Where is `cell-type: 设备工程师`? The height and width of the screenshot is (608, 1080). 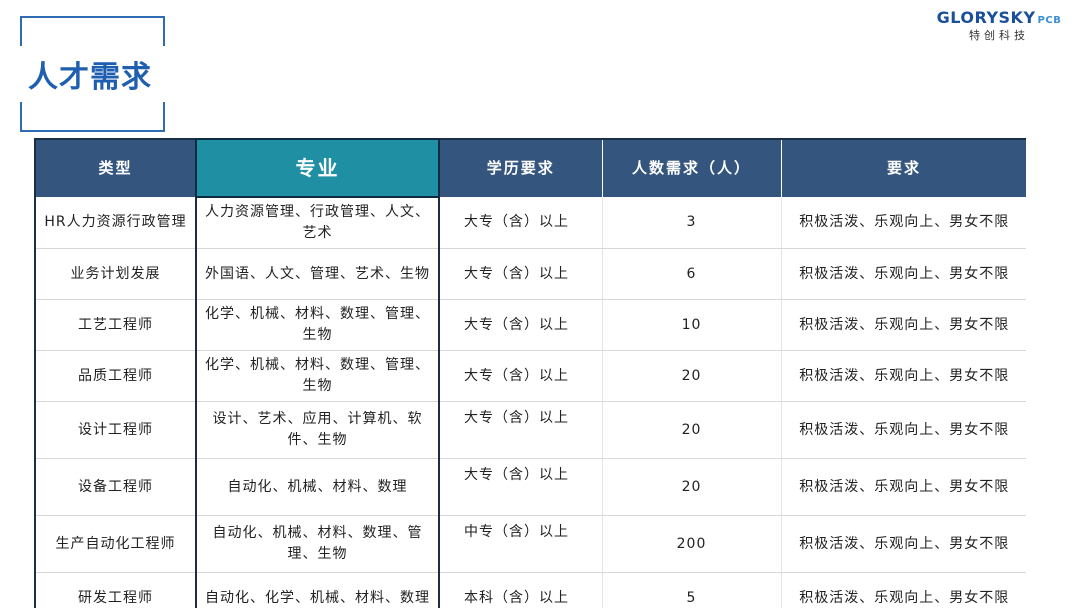 cell-type: 设备工程师 is located at coordinates (115, 487).